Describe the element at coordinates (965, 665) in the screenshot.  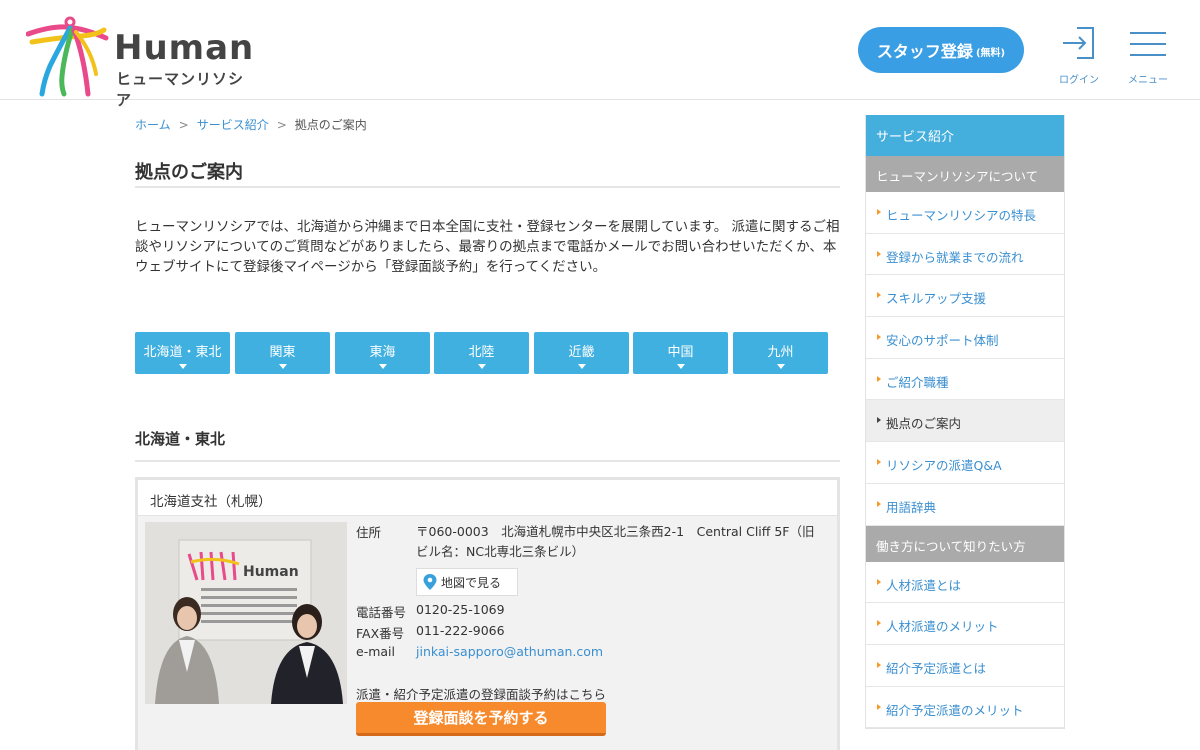
I see `sidebar-item-ttp: 紹介予定派遣とは` at that location.